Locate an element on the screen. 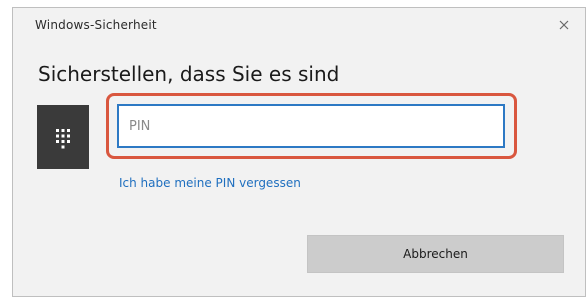 This screenshot has height=299, width=588. close-icon is located at coordinates (564, 25).